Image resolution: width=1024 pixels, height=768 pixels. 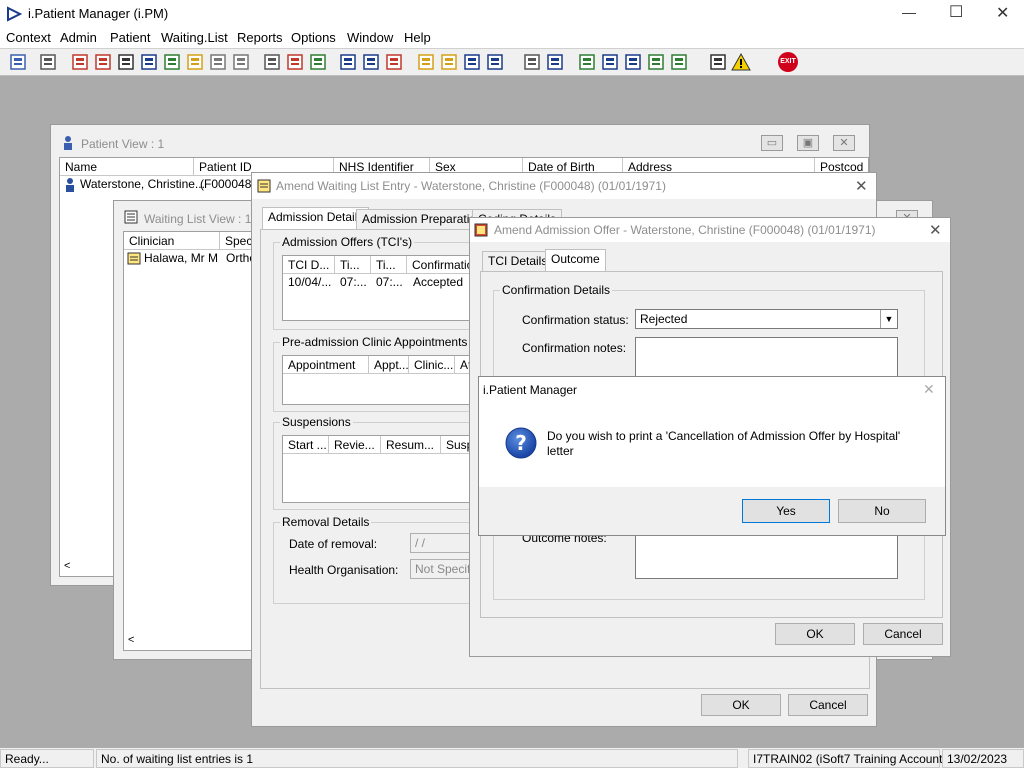 I want to click on letter-m-icon, so click(x=149, y=62).